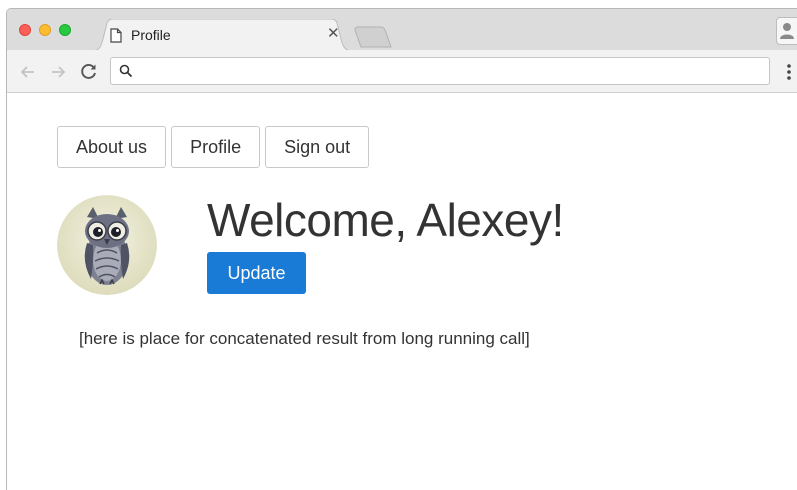  Describe the element at coordinates (402, 30) in the screenshot. I see `tab-strip: Profile ✕` at that location.